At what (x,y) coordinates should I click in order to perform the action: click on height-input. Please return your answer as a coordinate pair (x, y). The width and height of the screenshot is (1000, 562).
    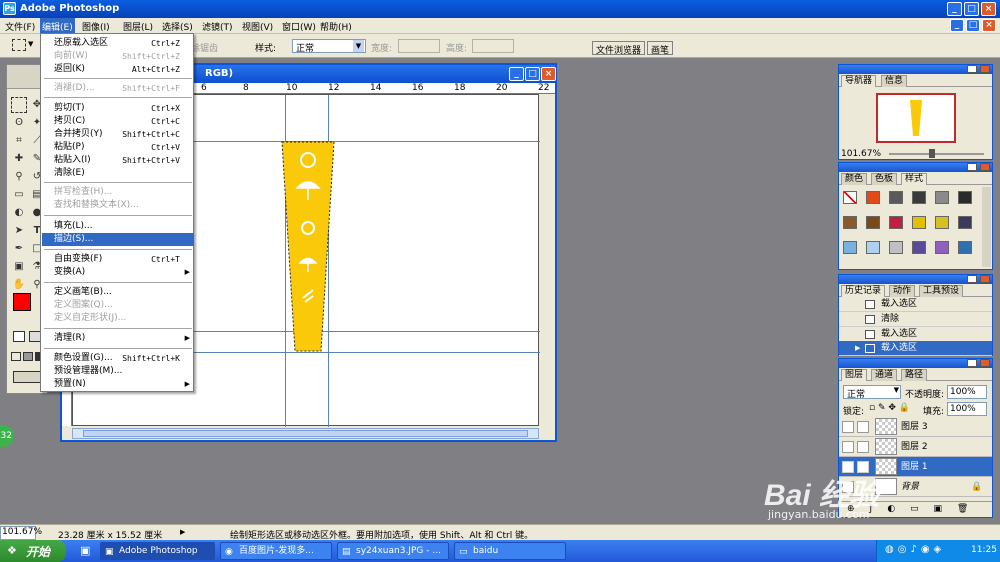
    Looking at the image, I should click on (493, 46).